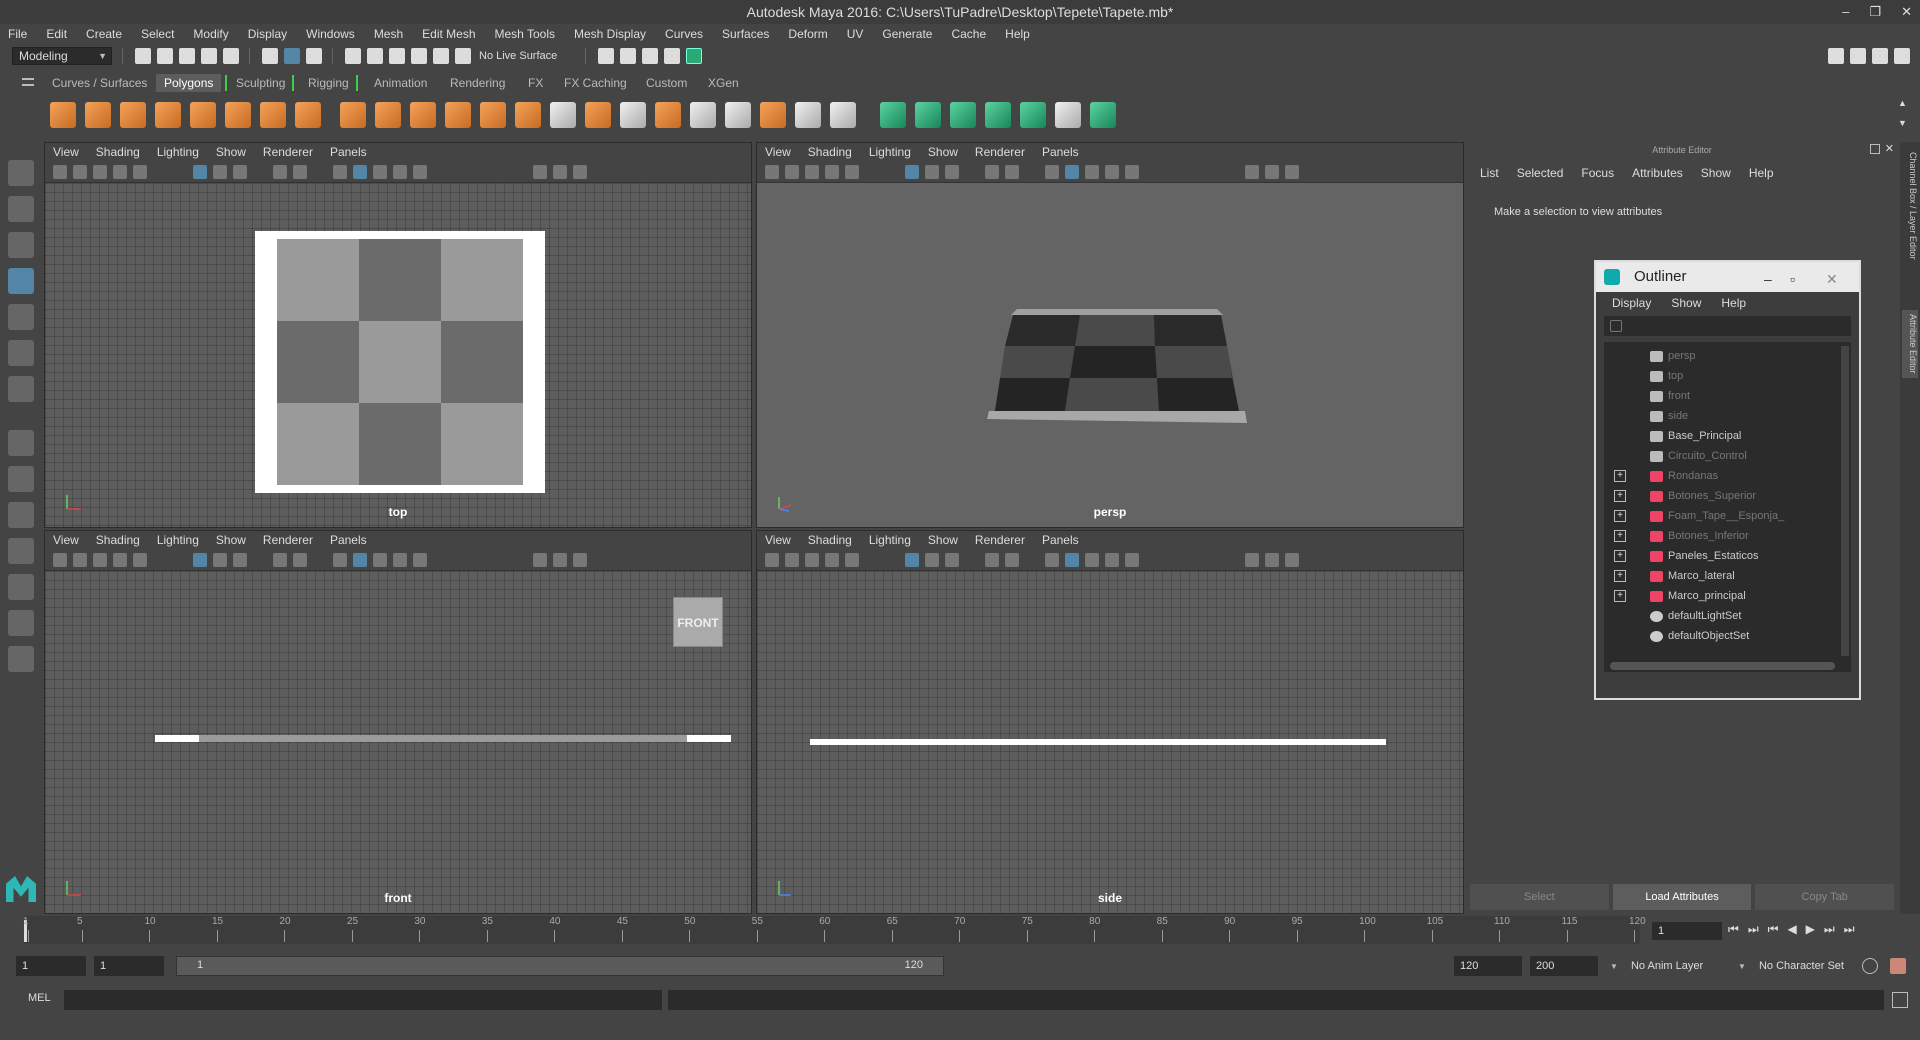 Image resolution: width=1920 pixels, height=1040 pixels. What do you see at coordinates (493, 115) in the screenshot?
I see `extrude-icon` at bounding box center [493, 115].